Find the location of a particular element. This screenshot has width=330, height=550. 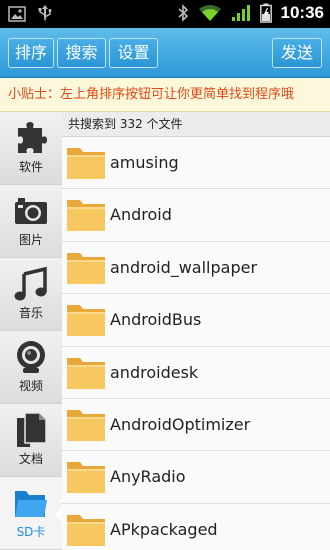

sidebar-item-software: 软件 is located at coordinates (31, 148).